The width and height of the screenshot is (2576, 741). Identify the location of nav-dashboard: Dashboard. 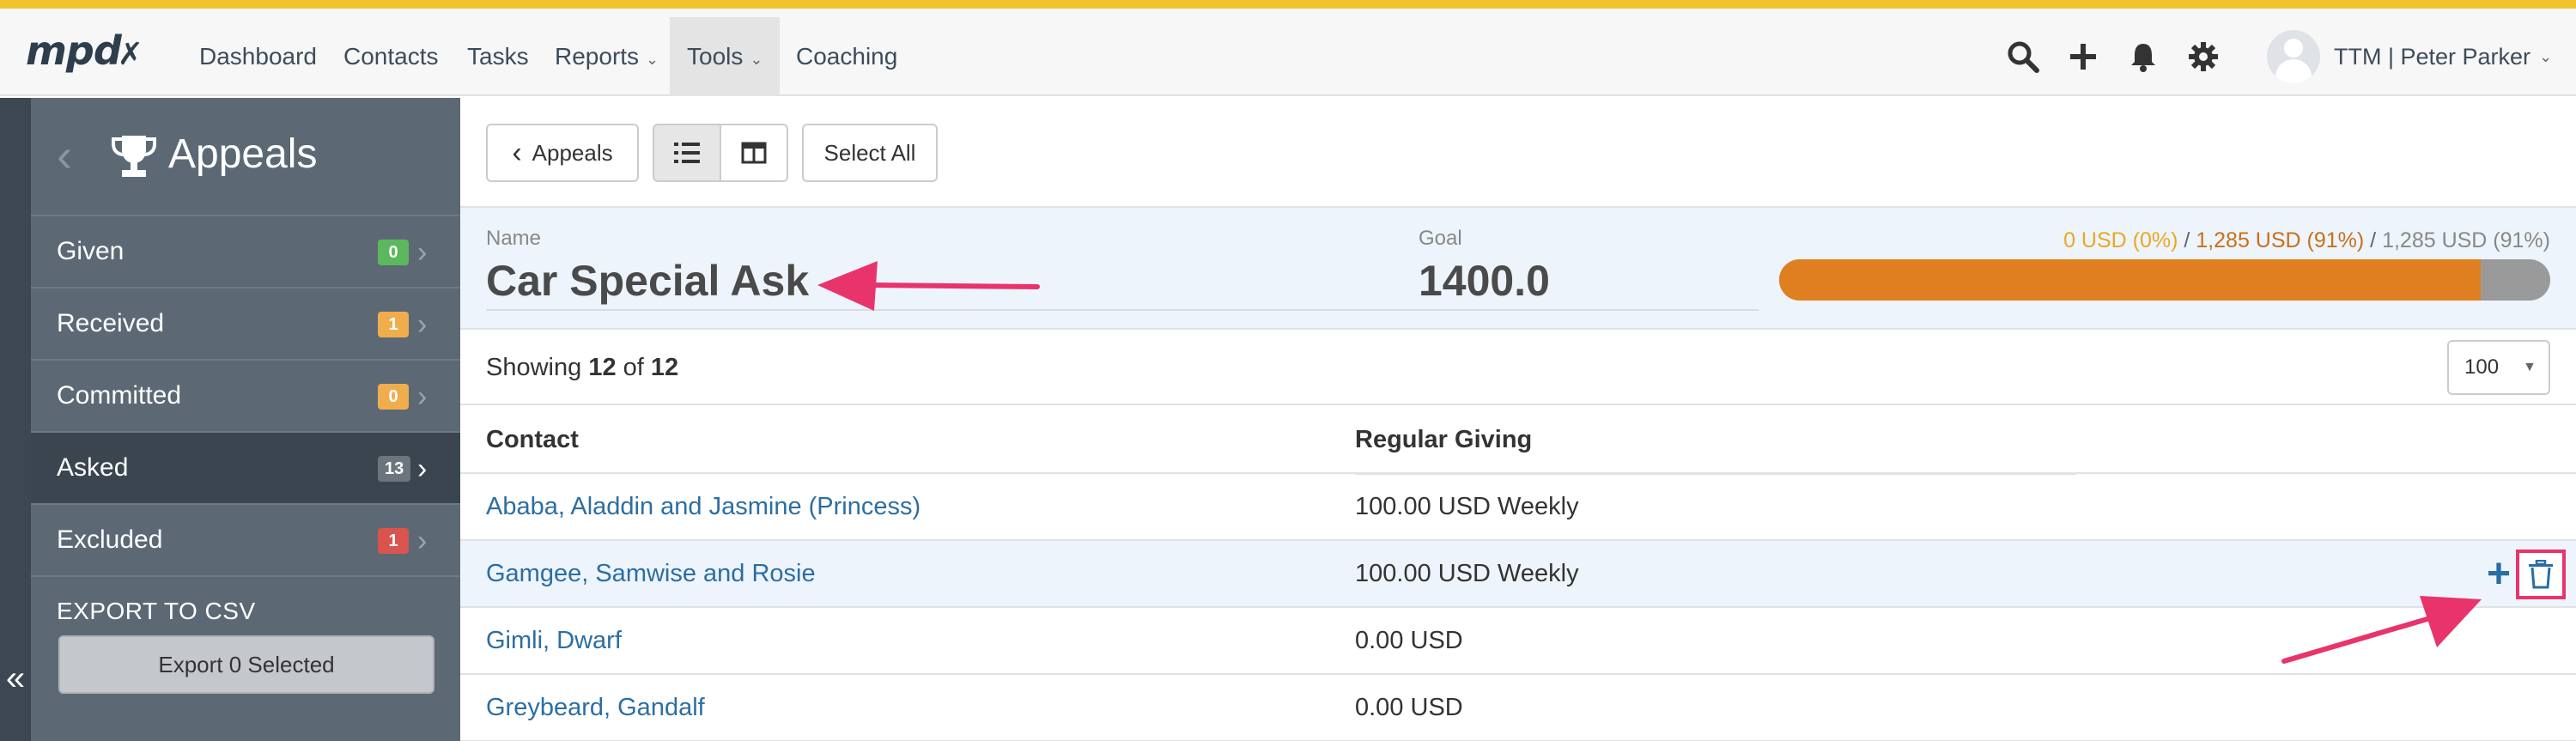
(258, 57).